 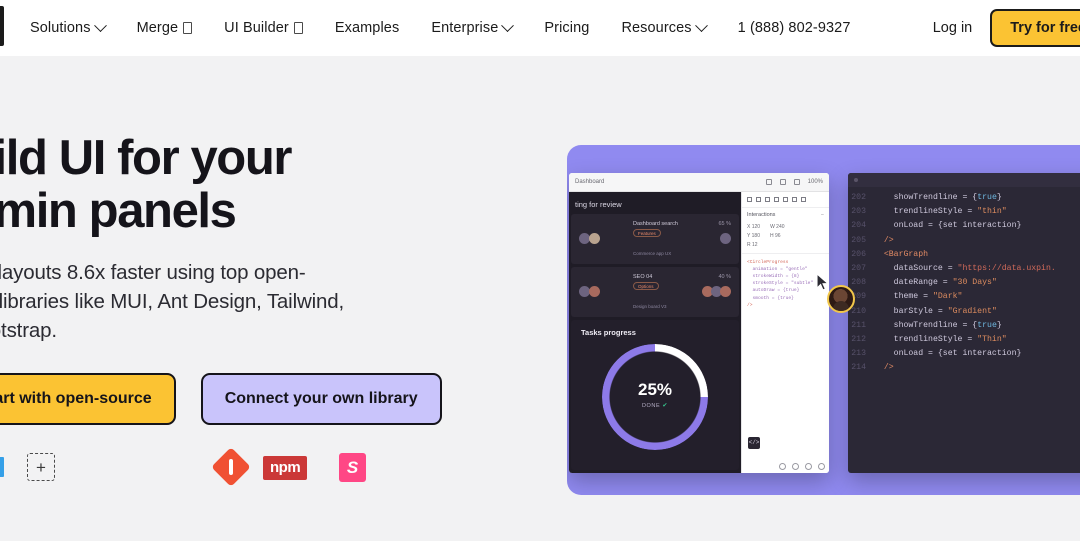 I want to click on align-top-icon, so click(x=776, y=199).